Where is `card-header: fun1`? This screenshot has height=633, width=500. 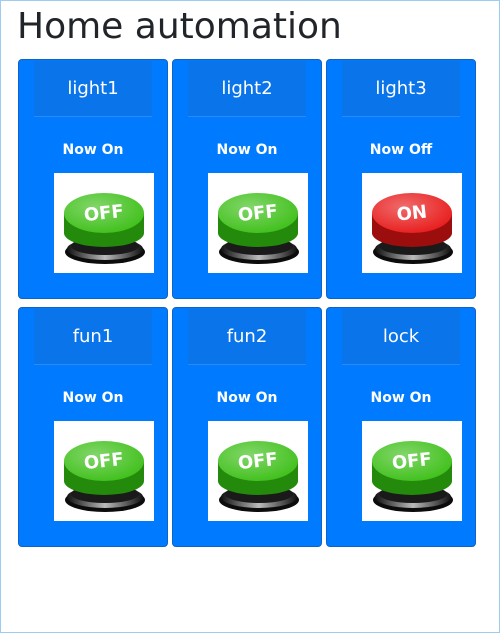
card-header: fun1 is located at coordinates (93, 337).